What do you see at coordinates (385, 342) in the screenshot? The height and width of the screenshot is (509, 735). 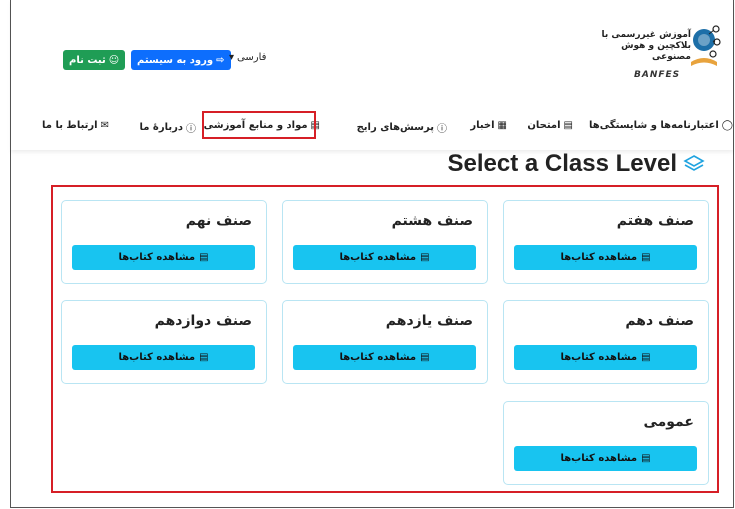 I see `class-card-11: صنف یازدهم ▤ مشاهده کتاب‌ها` at bounding box center [385, 342].